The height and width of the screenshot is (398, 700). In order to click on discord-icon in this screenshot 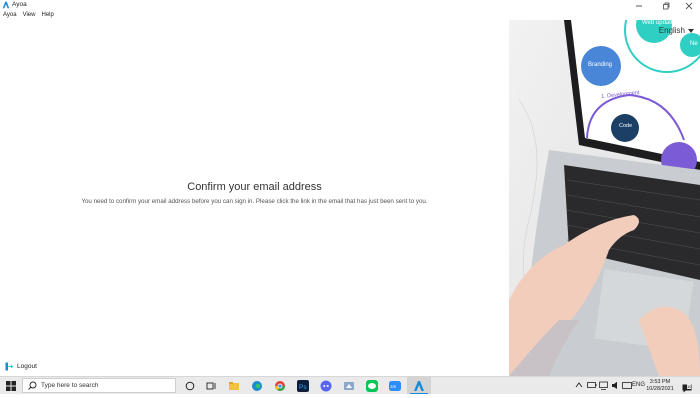, I will do `click(326, 386)`.